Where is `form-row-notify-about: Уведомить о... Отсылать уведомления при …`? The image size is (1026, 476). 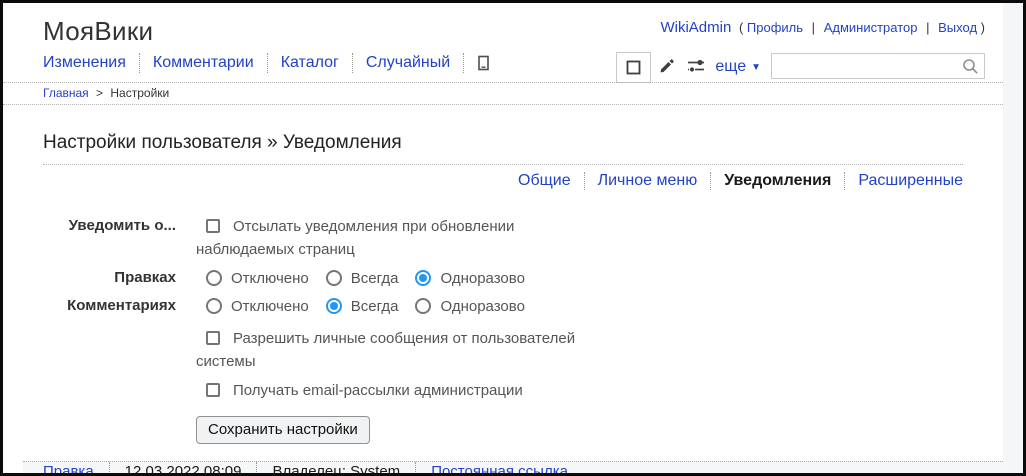
form-row-notify-about: Уведомить о... Отсылать уведомления при … is located at coordinates (503, 238).